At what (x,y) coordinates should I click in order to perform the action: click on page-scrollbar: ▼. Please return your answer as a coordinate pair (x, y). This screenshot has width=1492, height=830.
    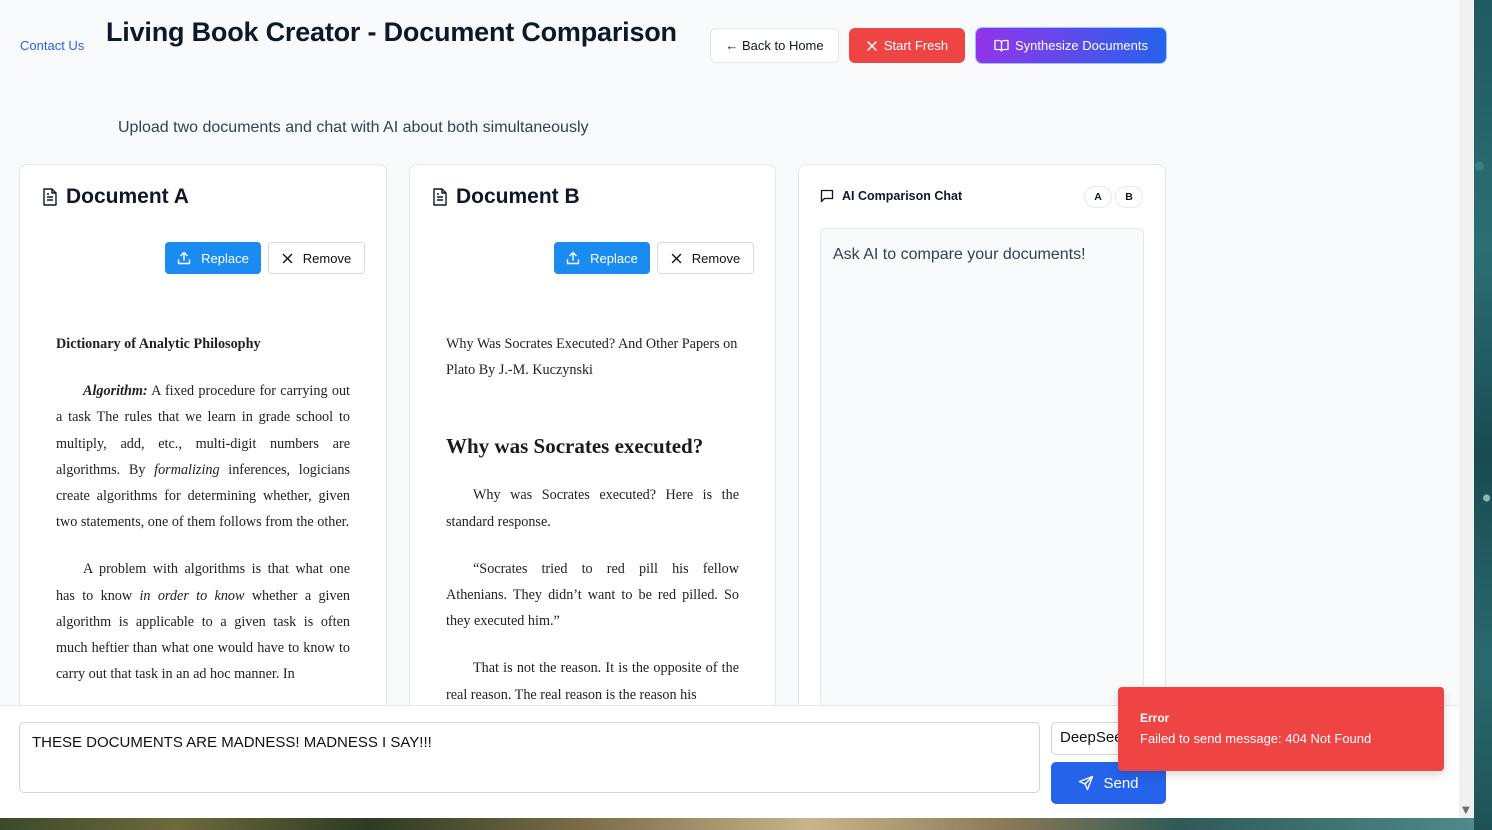
    Looking at the image, I should click on (1466, 409).